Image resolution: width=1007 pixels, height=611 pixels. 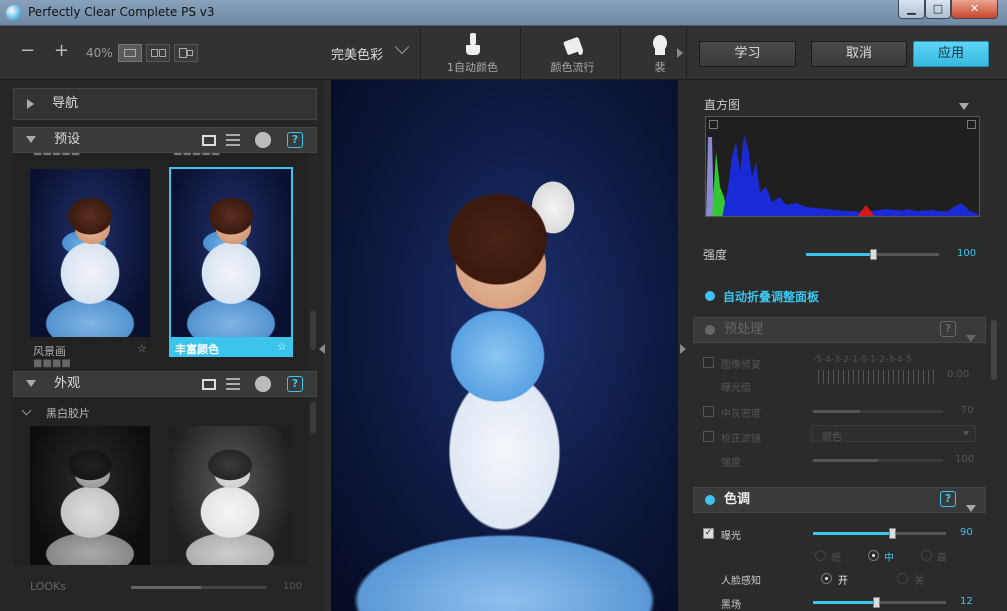 What do you see at coordinates (680, 53) in the screenshot?
I see `toolbar-scroll-right-icon` at bounding box center [680, 53].